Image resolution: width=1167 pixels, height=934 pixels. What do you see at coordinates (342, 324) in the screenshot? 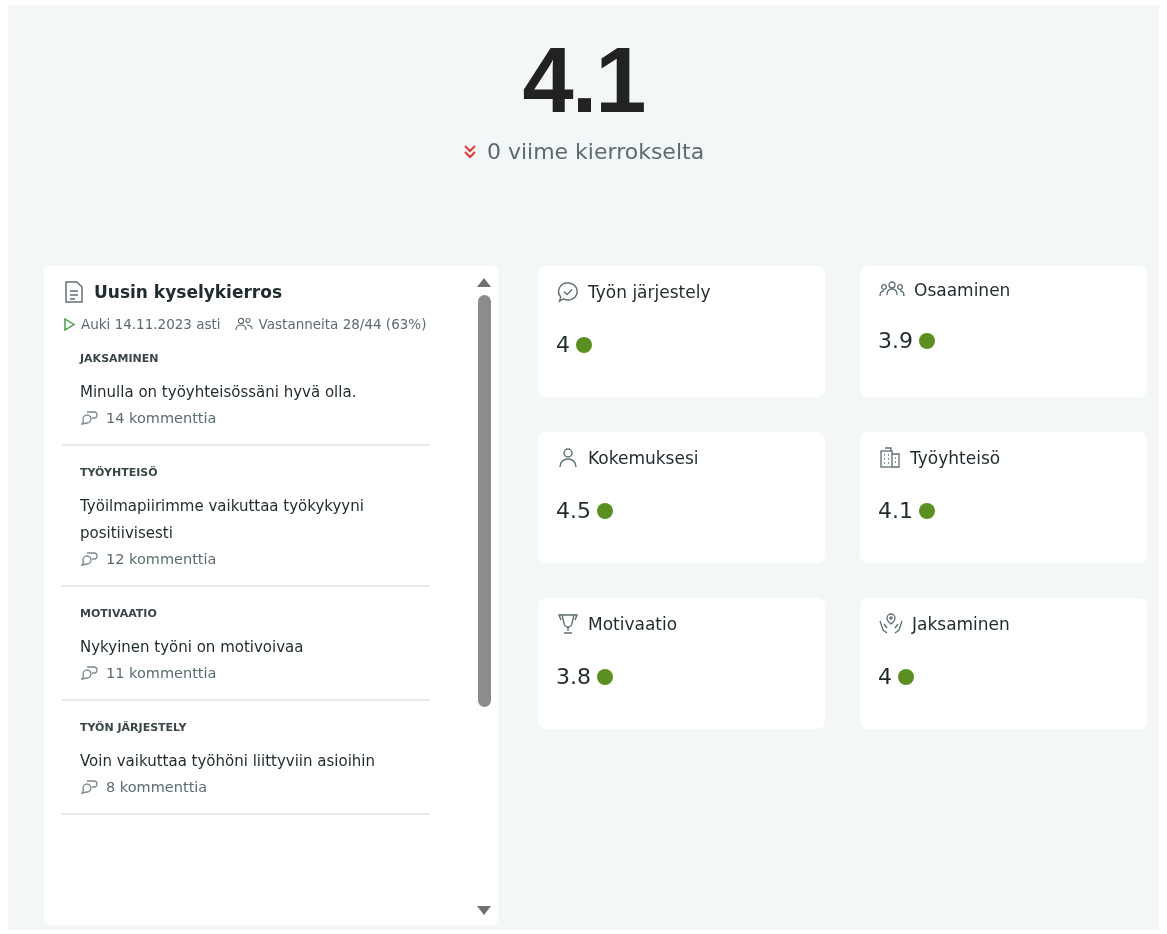
I see `respondents-text: Vastanneita 28/44 (63%)` at bounding box center [342, 324].